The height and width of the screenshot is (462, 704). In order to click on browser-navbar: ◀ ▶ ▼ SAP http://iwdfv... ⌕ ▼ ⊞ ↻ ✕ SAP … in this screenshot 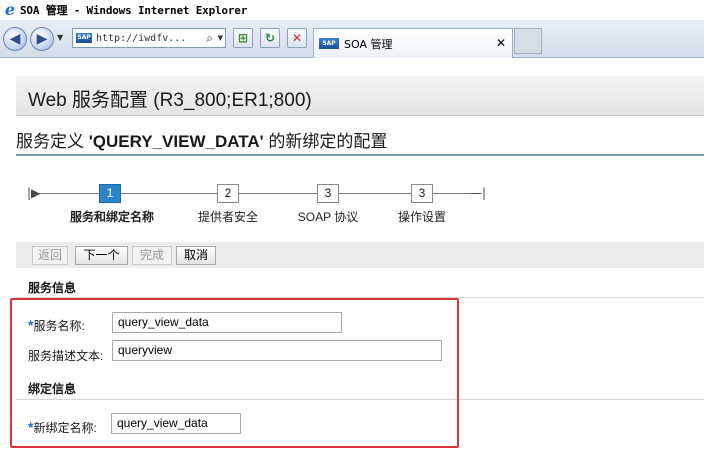, I will do `click(352, 39)`.